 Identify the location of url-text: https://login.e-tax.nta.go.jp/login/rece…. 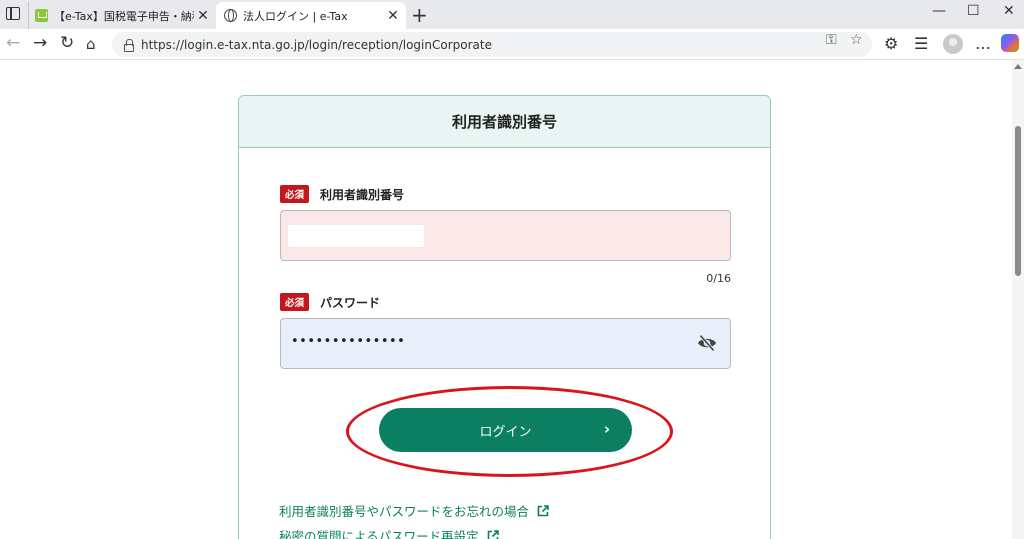
(316, 44).